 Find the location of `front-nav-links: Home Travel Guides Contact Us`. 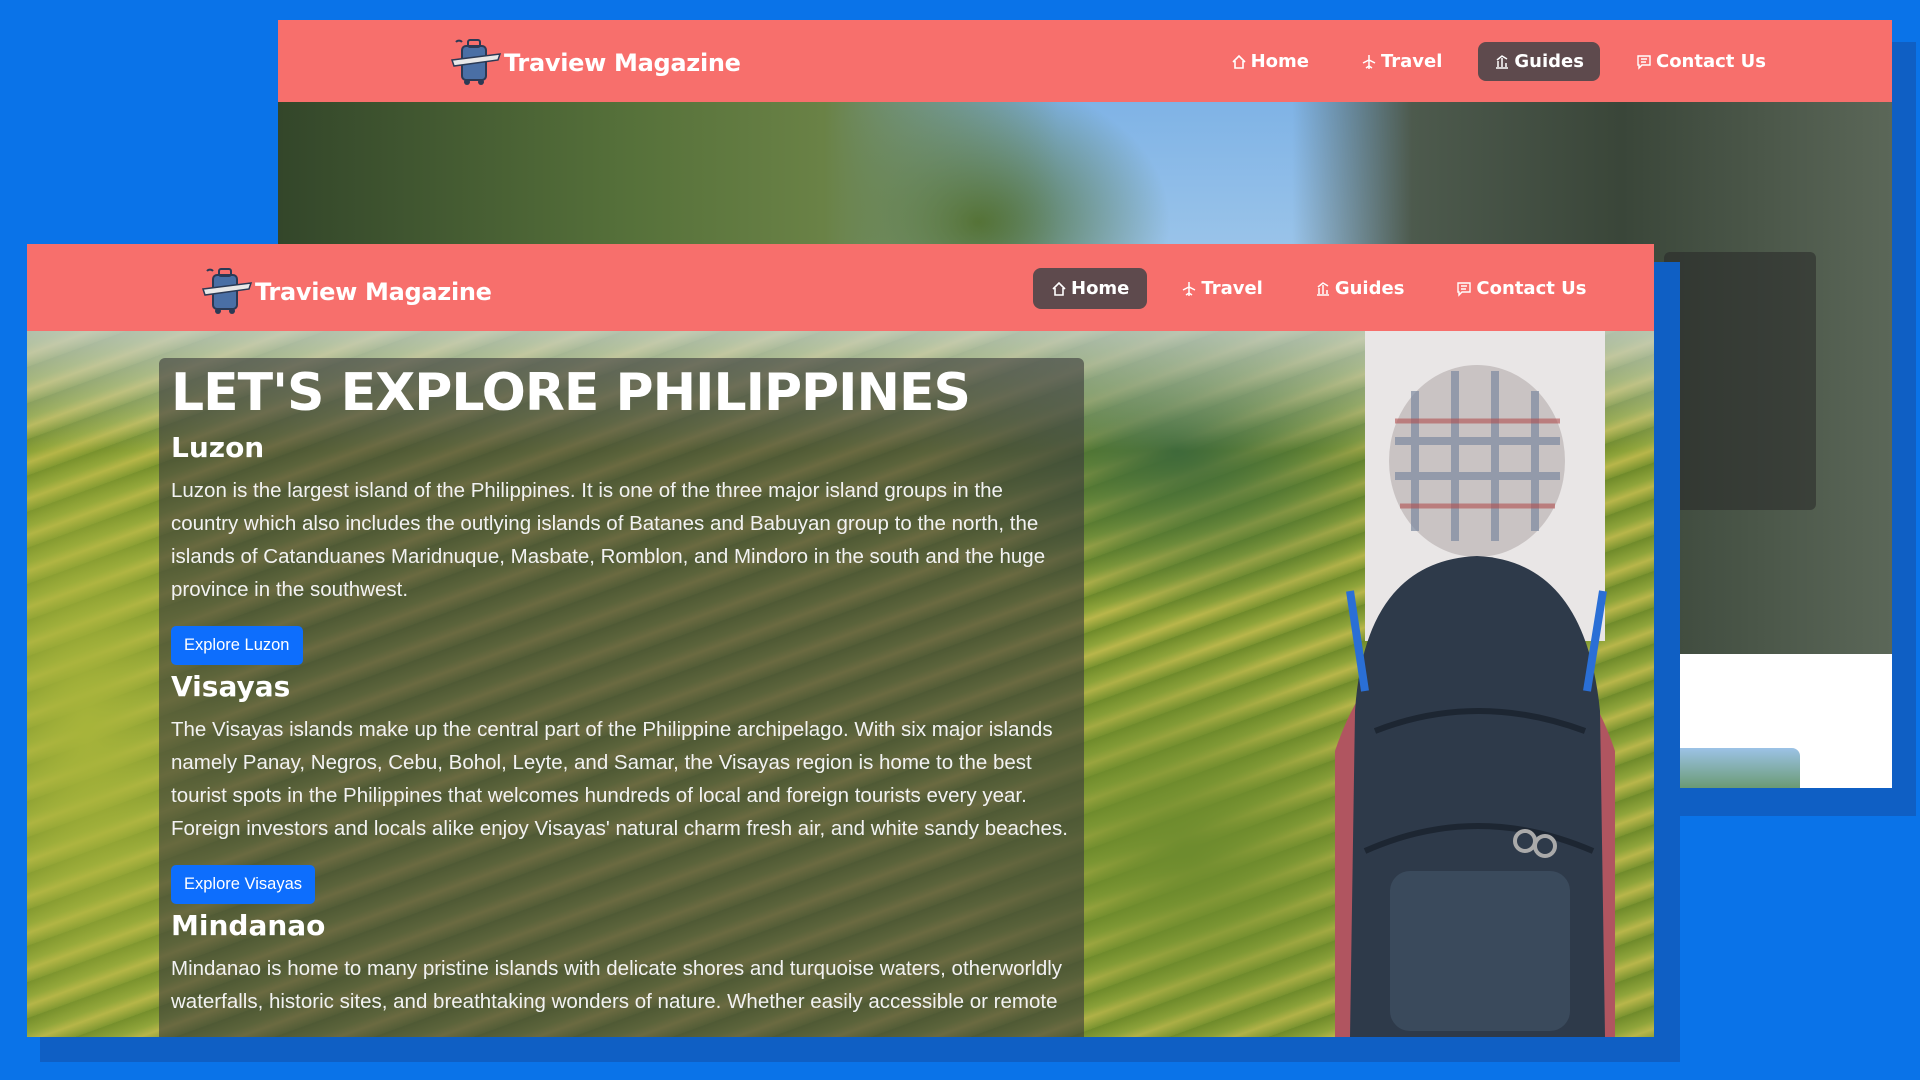

front-nav-links: Home Travel Guides Contact Us is located at coordinates (1318, 288).